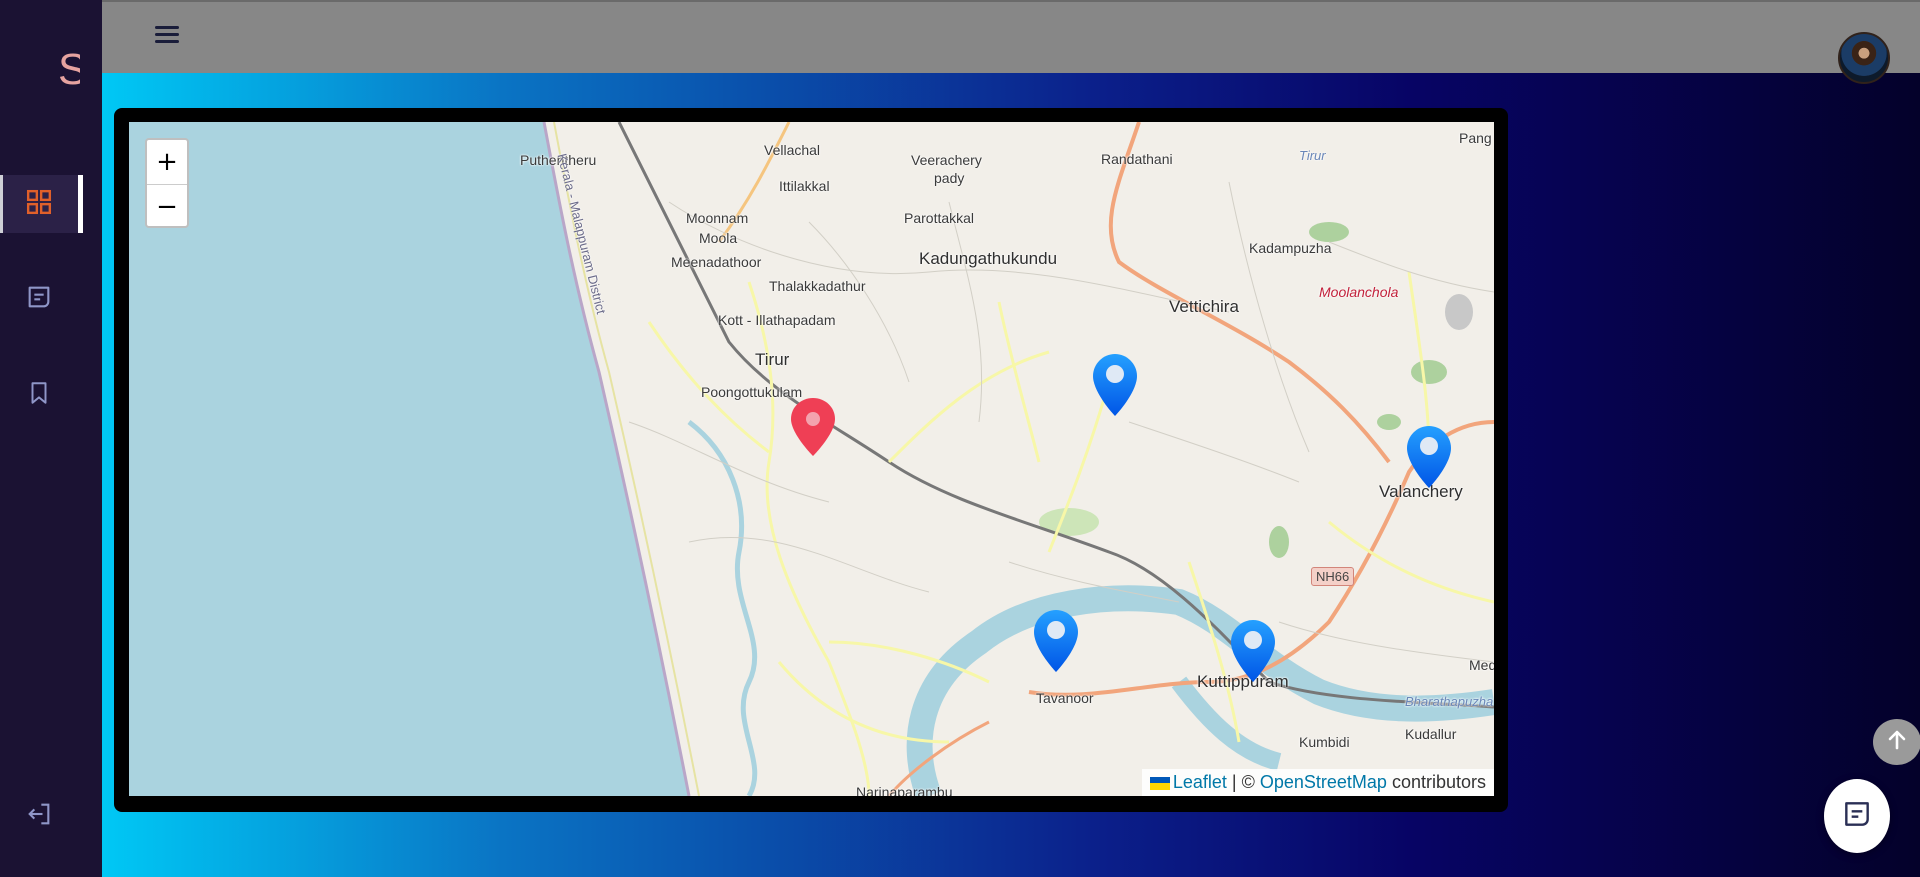 This screenshot has width=1920, height=877. What do you see at coordinates (1431, 734) in the screenshot?
I see `map-label: Kudallur` at bounding box center [1431, 734].